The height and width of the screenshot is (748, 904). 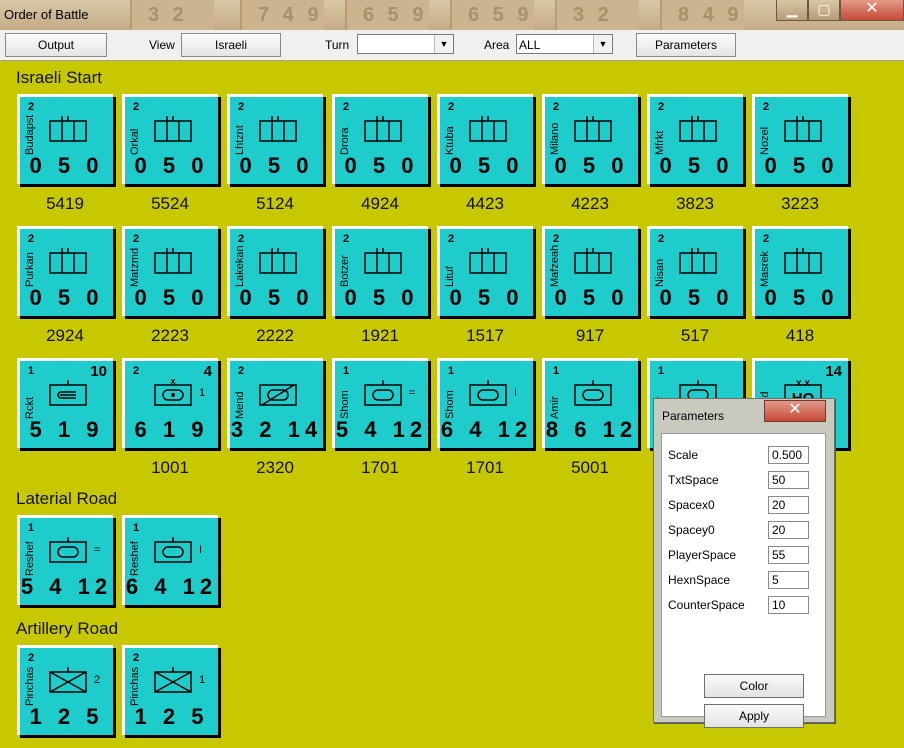 What do you see at coordinates (792, 10) in the screenshot?
I see `minimize-button: ▁` at bounding box center [792, 10].